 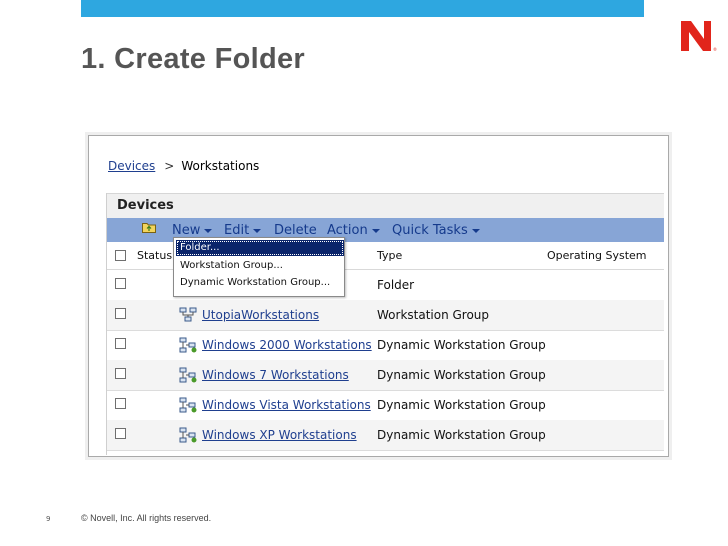 What do you see at coordinates (220, 166) in the screenshot?
I see `breadcrumb-current: Workstations` at bounding box center [220, 166].